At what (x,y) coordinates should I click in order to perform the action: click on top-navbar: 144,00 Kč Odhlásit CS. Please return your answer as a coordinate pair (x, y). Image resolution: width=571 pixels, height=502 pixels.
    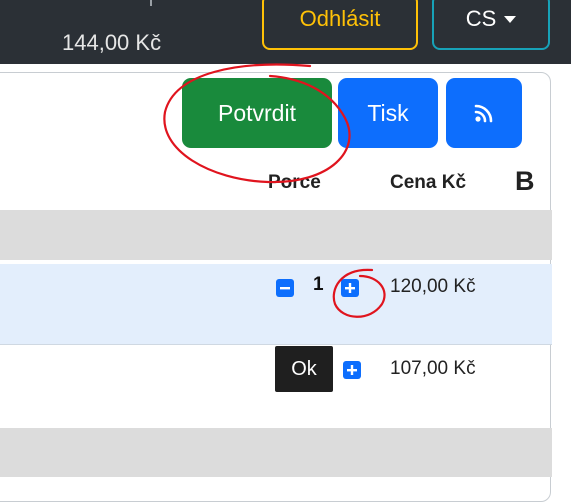
    Looking at the image, I should click on (285, 32).